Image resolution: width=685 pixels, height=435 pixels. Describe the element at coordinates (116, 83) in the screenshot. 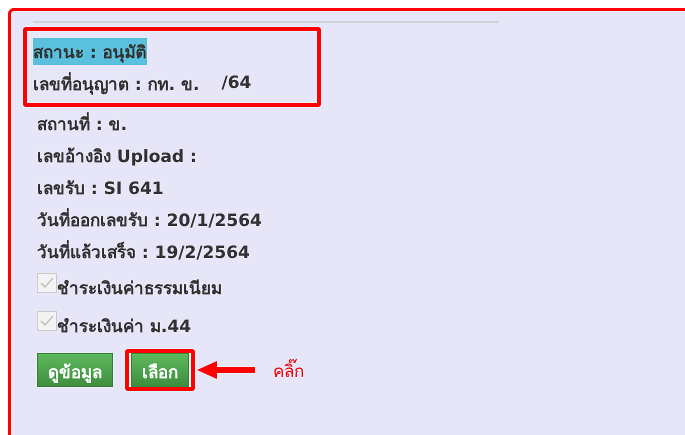

I see `detail-text: เลขที่อนุญาต : กท. ข.` at that location.